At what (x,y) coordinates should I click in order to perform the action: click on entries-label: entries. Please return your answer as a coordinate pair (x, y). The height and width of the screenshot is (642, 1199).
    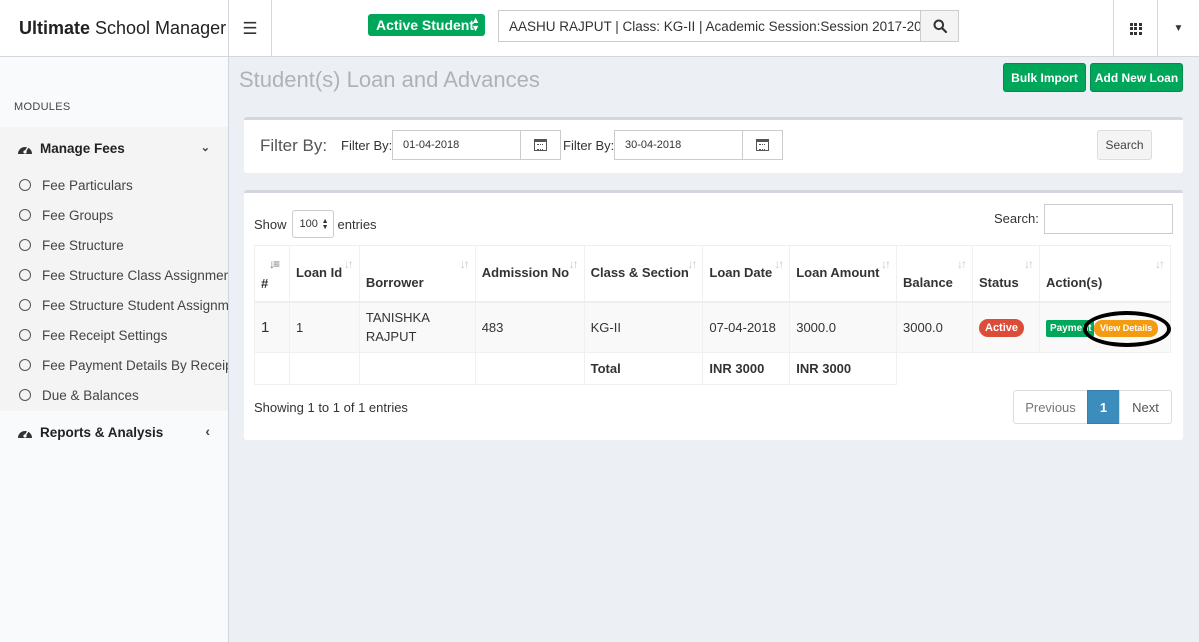
    Looking at the image, I should click on (357, 224).